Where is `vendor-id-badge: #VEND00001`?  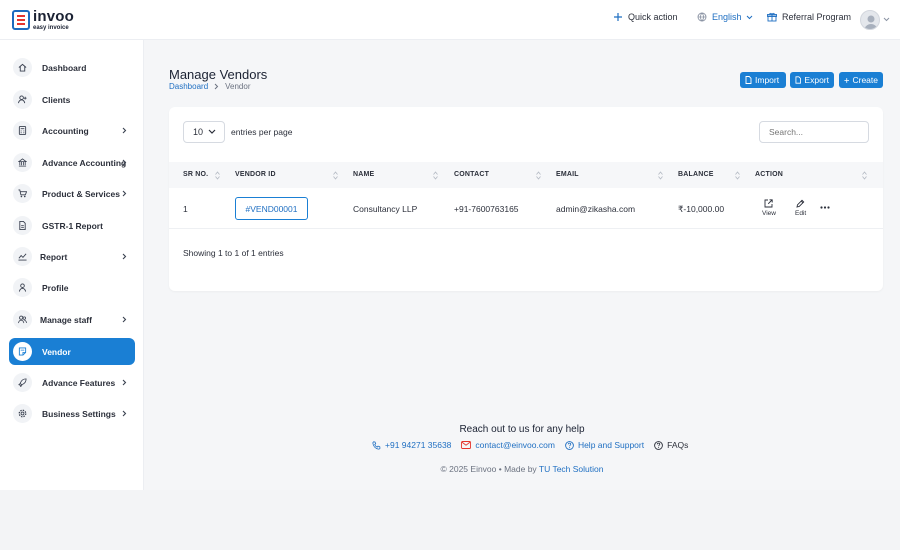 vendor-id-badge: #VEND00001 is located at coordinates (271, 208).